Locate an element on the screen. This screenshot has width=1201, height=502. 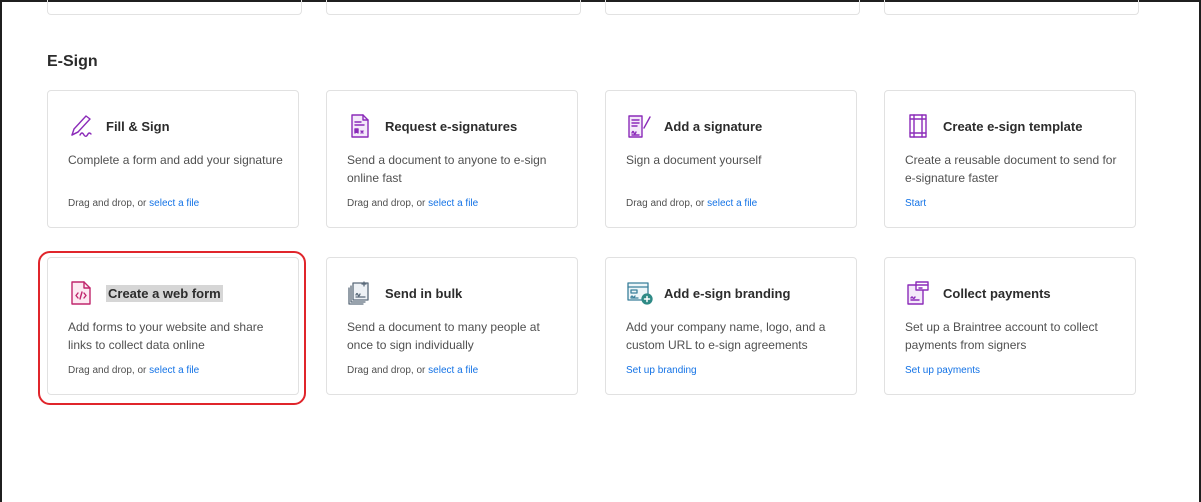
fill-sign-icon is located at coordinates (81, 126).